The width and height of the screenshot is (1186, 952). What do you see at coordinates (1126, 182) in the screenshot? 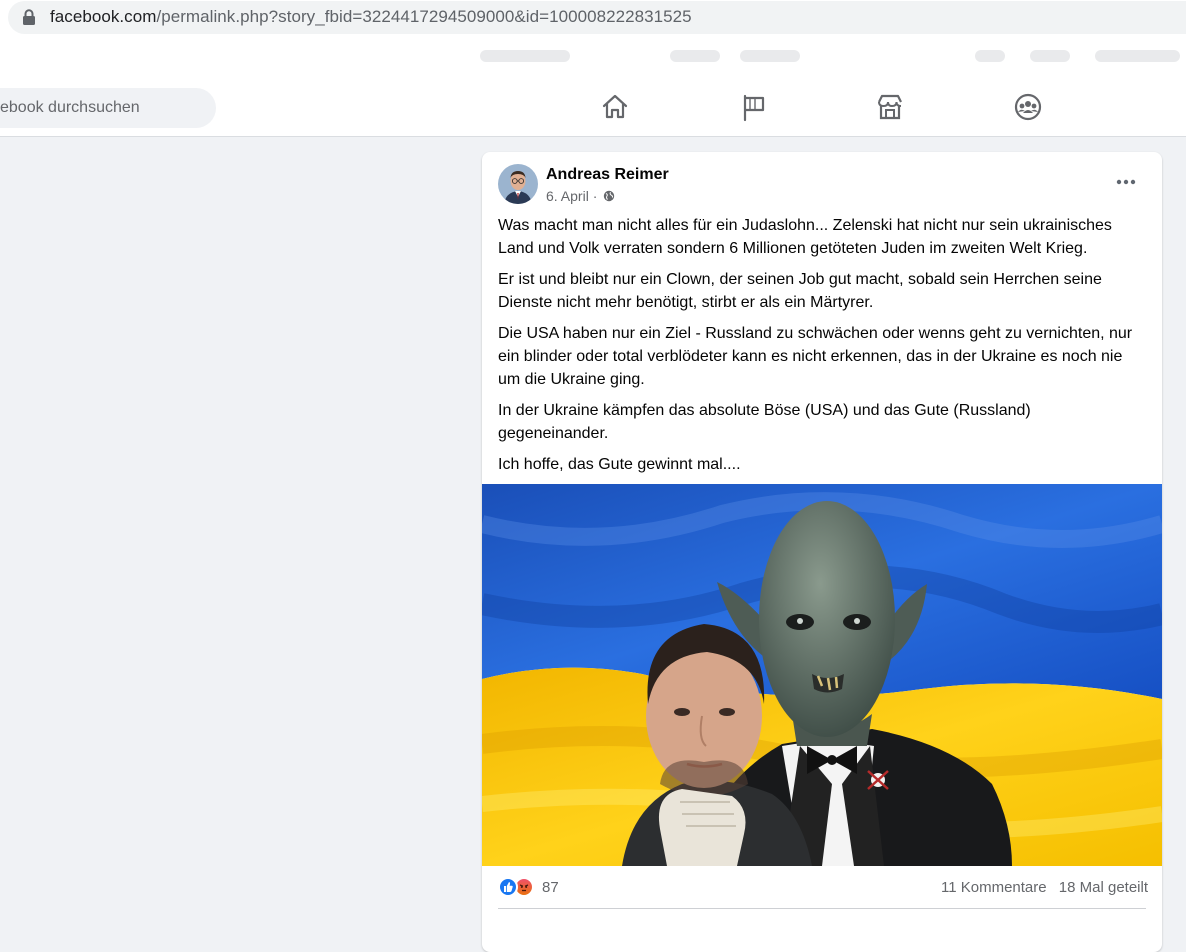
I see `more-options-icon` at bounding box center [1126, 182].